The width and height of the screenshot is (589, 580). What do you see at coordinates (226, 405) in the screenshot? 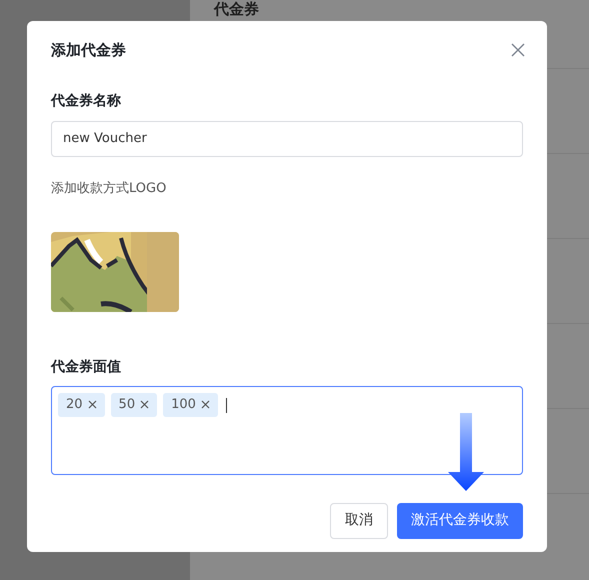
I see `text-cursor` at bounding box center [226, 405].